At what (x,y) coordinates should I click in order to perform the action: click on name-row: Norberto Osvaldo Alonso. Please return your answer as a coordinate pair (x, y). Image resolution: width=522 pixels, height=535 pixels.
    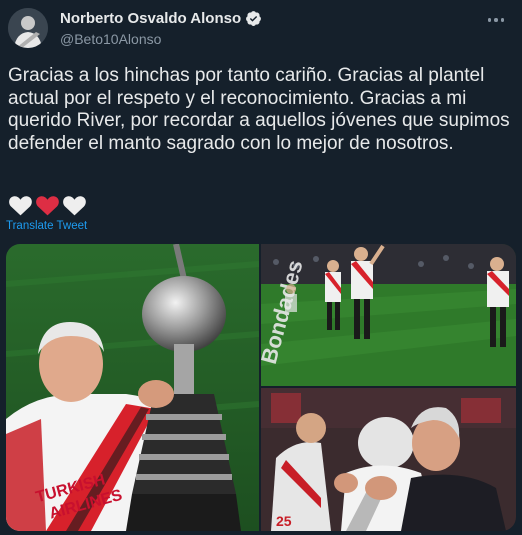
    Looking at the image, I should click on (161, 18).